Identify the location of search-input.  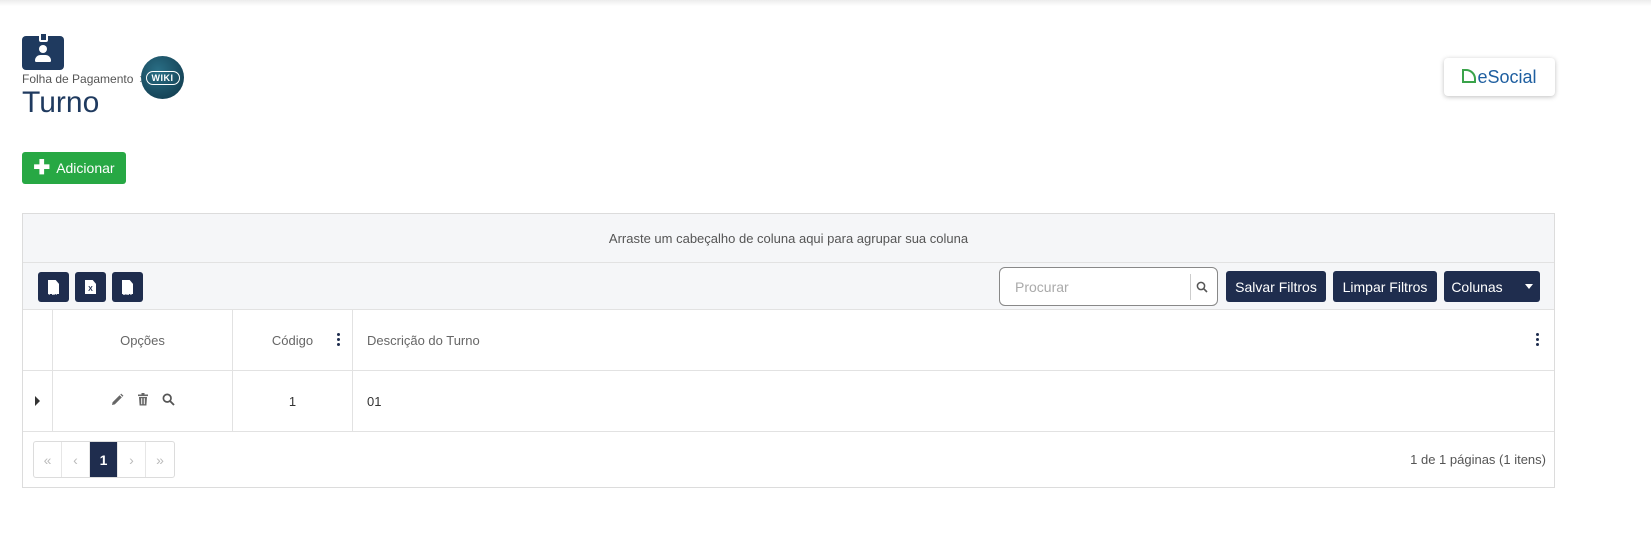
(1095, 286).